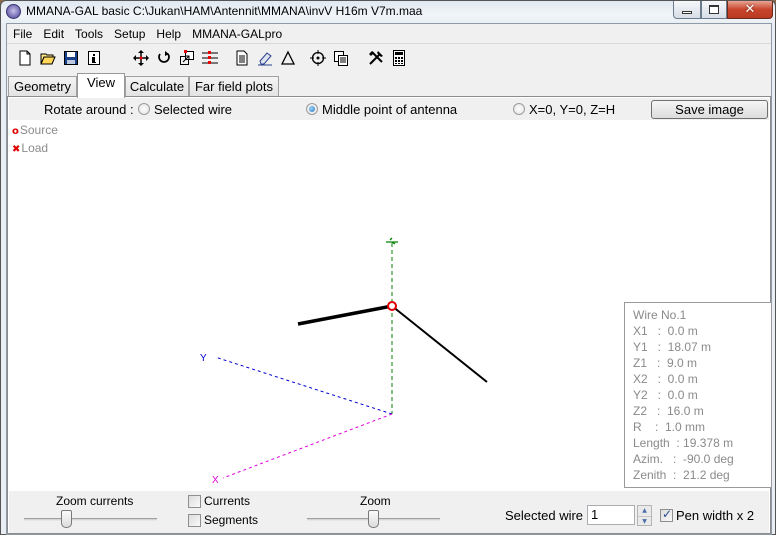  What do you see at coordinates (312, 109) in the screenshot?
I see `radio-middle-point` at bounding box center [312, 109].